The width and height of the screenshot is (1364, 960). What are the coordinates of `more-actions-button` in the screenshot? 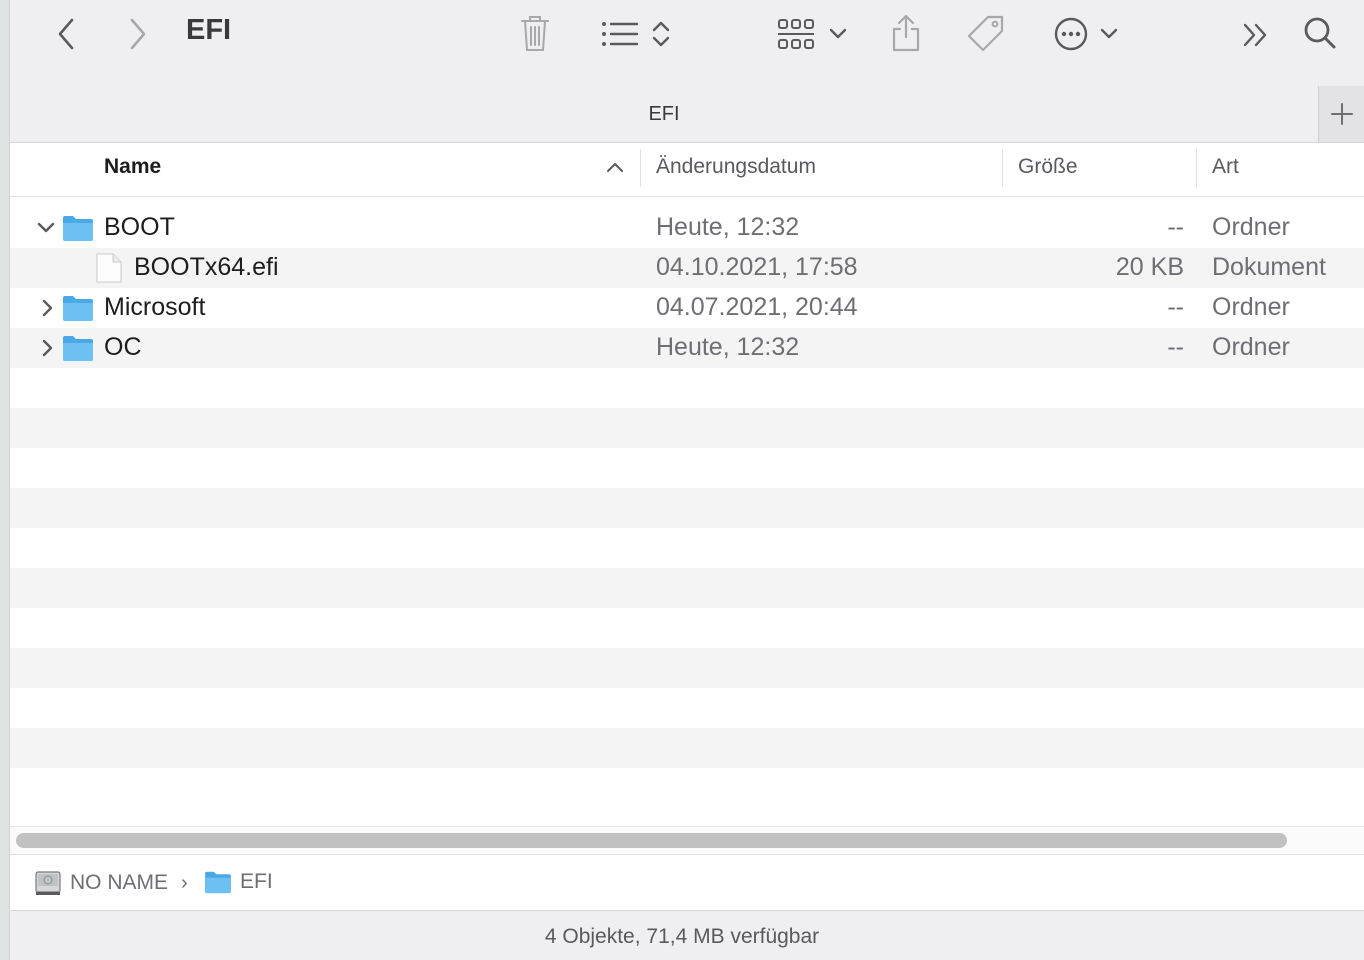 It's located at (1086, 34).